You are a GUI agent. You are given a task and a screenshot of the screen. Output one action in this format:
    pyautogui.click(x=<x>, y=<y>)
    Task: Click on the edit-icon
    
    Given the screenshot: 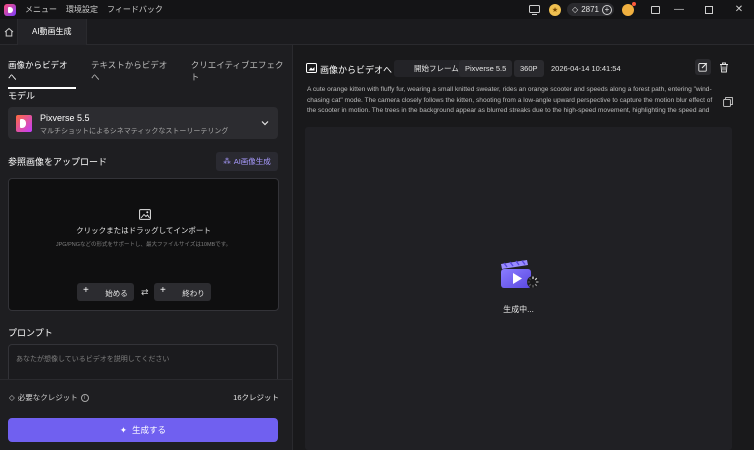 What is the action you would take?
    pyautogui.click(x=703, y=67)
    